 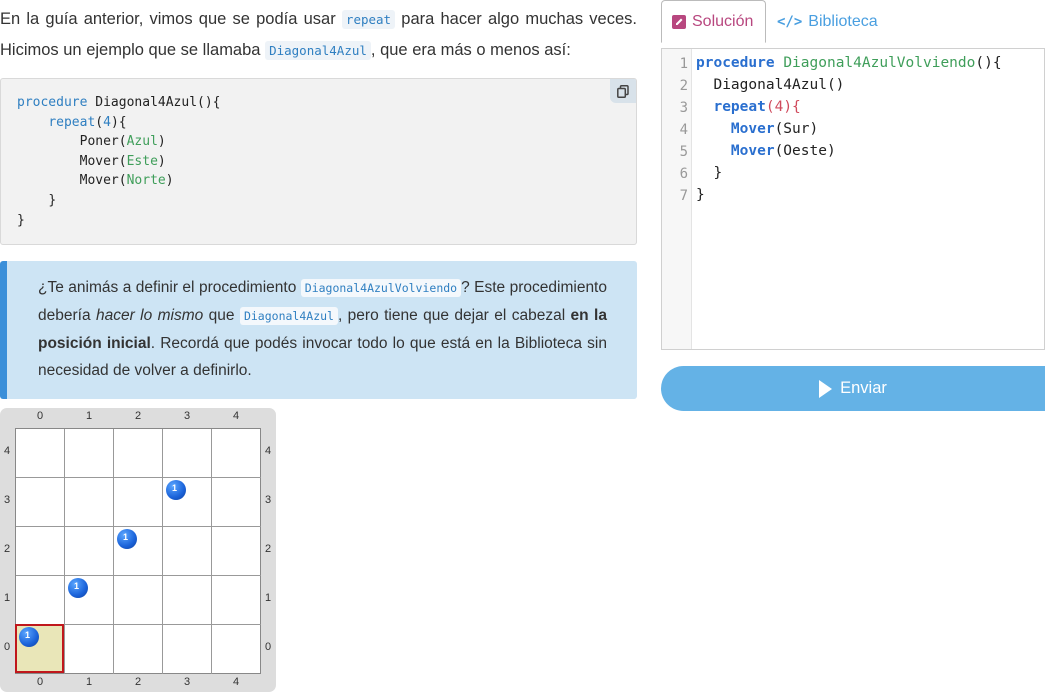 What do you see at coordinates (683, 86) in the screenshot?
I see `line-number: 2` at bounding box center [683, 86].